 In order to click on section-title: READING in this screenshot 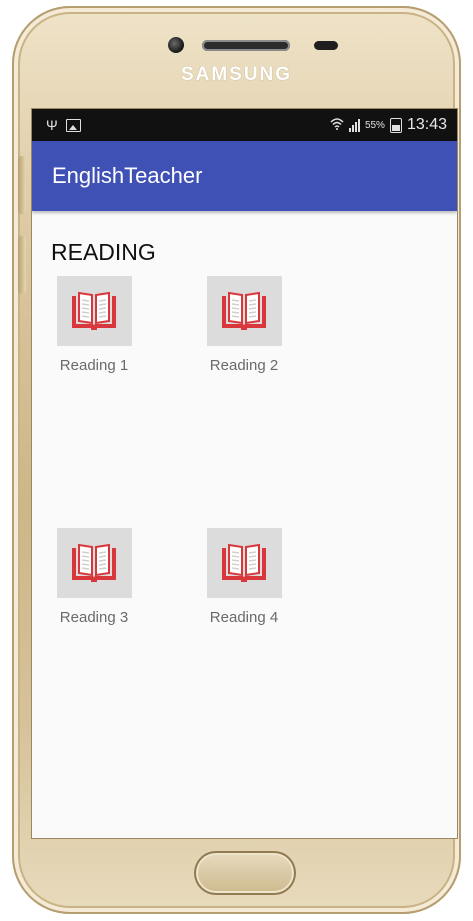, I will do `click(103, 252)`.